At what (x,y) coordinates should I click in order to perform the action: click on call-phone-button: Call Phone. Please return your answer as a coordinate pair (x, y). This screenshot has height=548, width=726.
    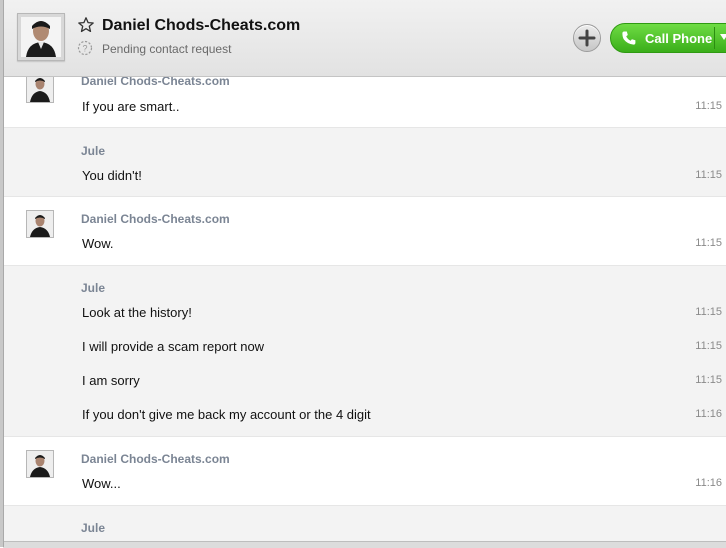
    Looking at the image, I should click on (668, 38).